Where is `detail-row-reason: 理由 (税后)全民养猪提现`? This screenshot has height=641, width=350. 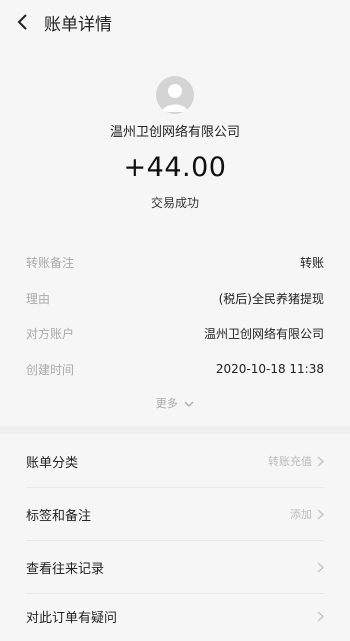
detail-row-reason: 理由 (税后)全民养猪提现 is located at coordinates (175, 298).